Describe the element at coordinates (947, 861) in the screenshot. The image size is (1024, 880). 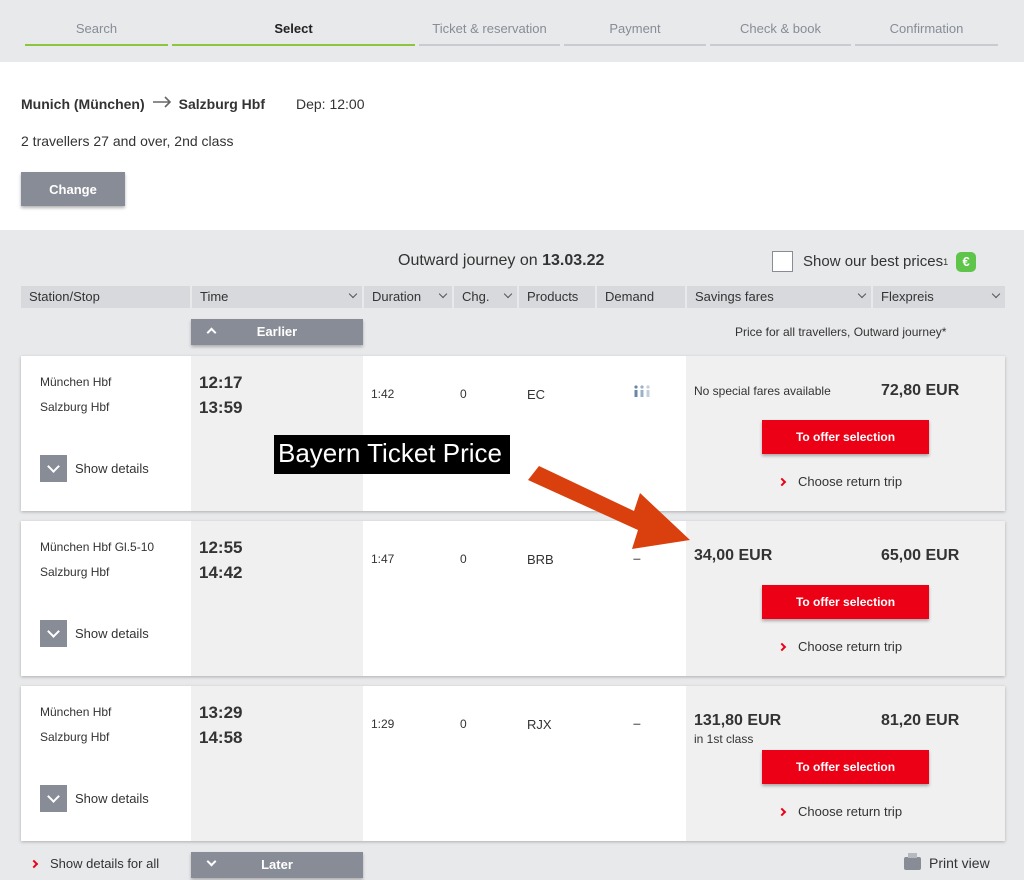
I see `print-view-link: Print view` at that location.